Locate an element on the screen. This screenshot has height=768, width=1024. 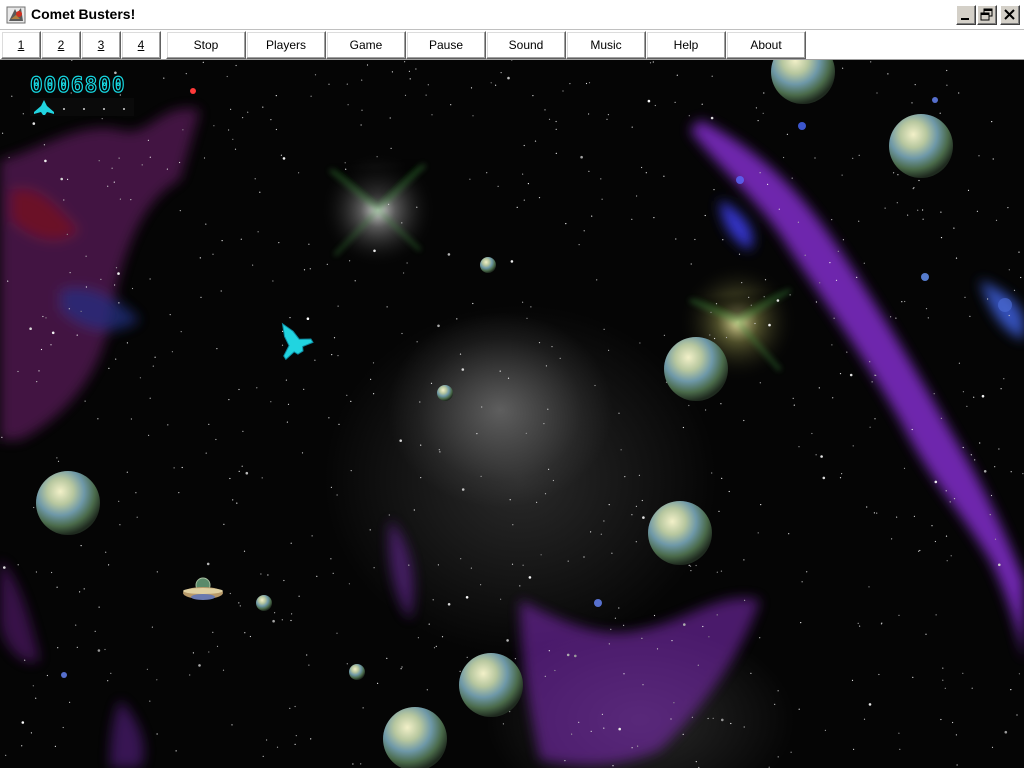
close-button is located at coordinates (1010, 15).